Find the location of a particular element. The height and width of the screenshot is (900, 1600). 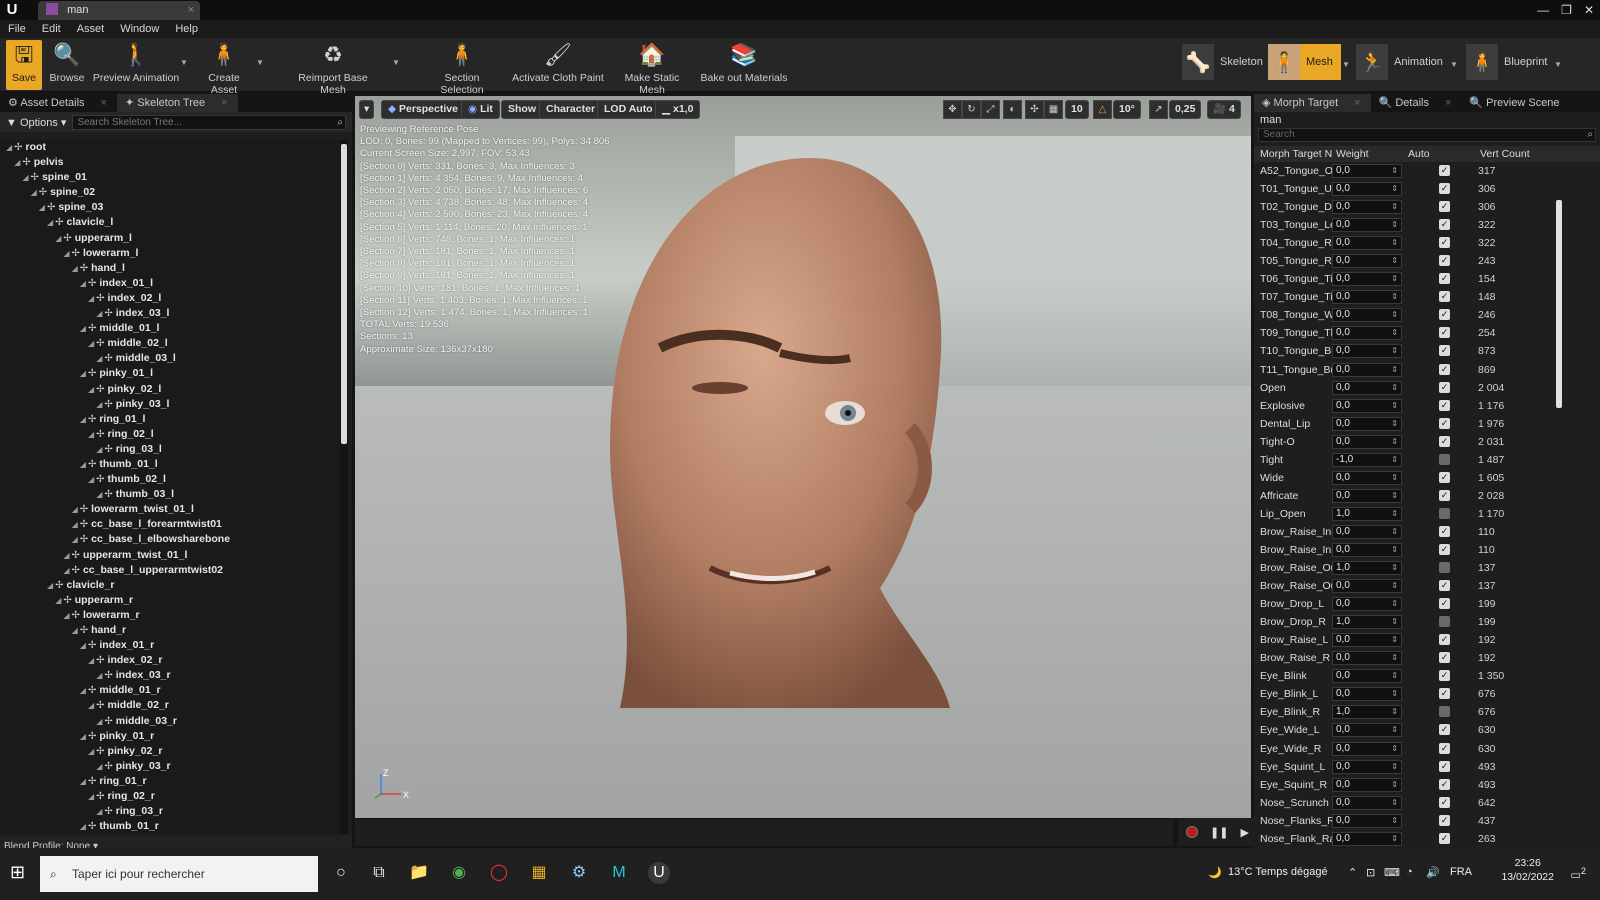

tree-row: ◢ ✢ pelvis is located at coordinates (170, 162).